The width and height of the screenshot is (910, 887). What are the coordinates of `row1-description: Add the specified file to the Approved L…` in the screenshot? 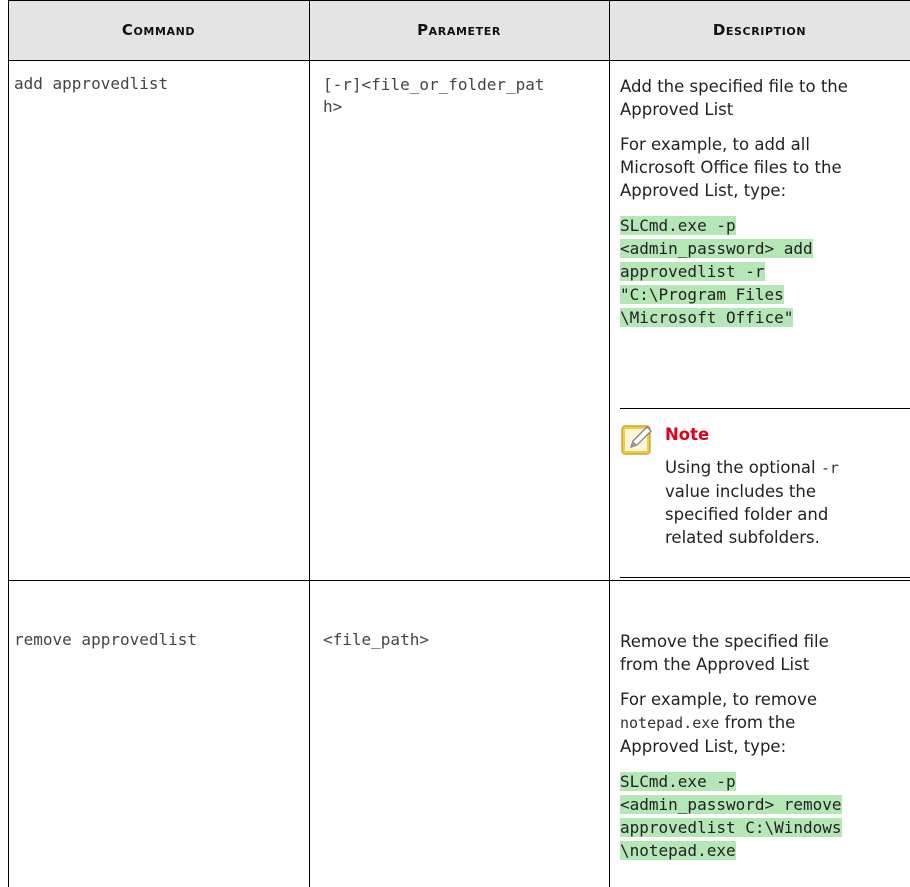 It's located at (734, 202).